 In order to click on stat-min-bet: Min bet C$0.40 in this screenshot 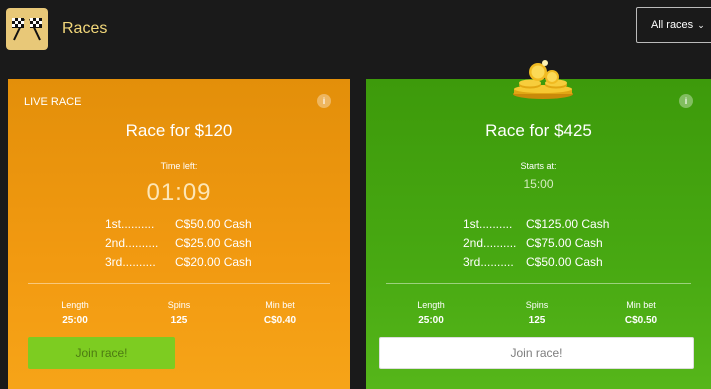, I will do `click(280, 313)`.